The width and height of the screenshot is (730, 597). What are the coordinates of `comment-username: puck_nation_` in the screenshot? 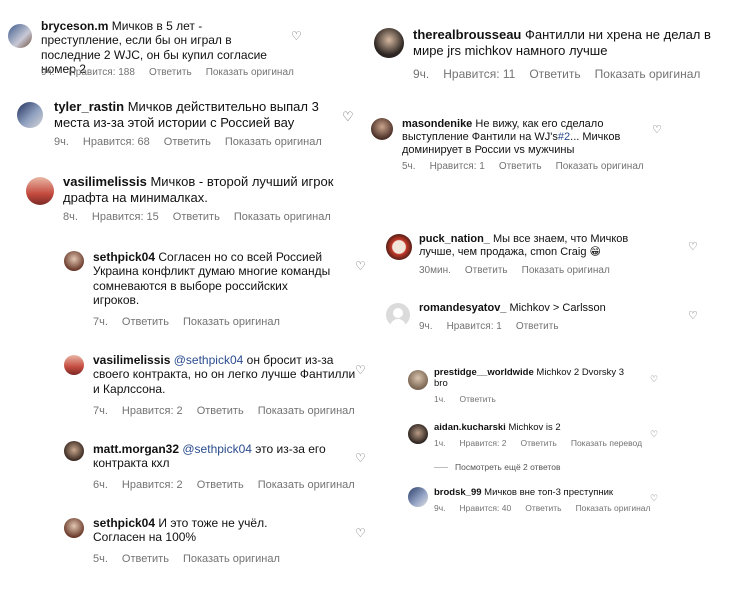 It's located at (454, 239).